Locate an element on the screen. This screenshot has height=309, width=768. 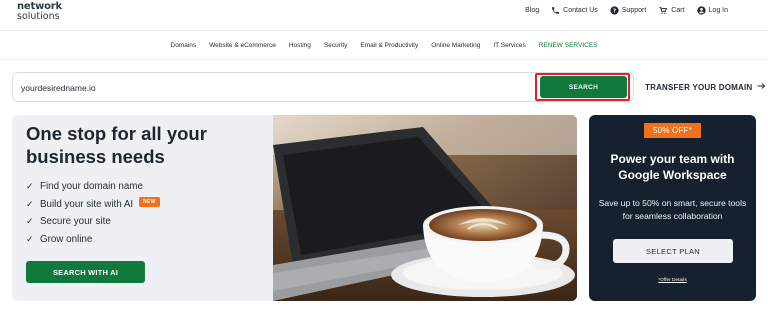
login-label: Log In is located at coordinates (718, 10).